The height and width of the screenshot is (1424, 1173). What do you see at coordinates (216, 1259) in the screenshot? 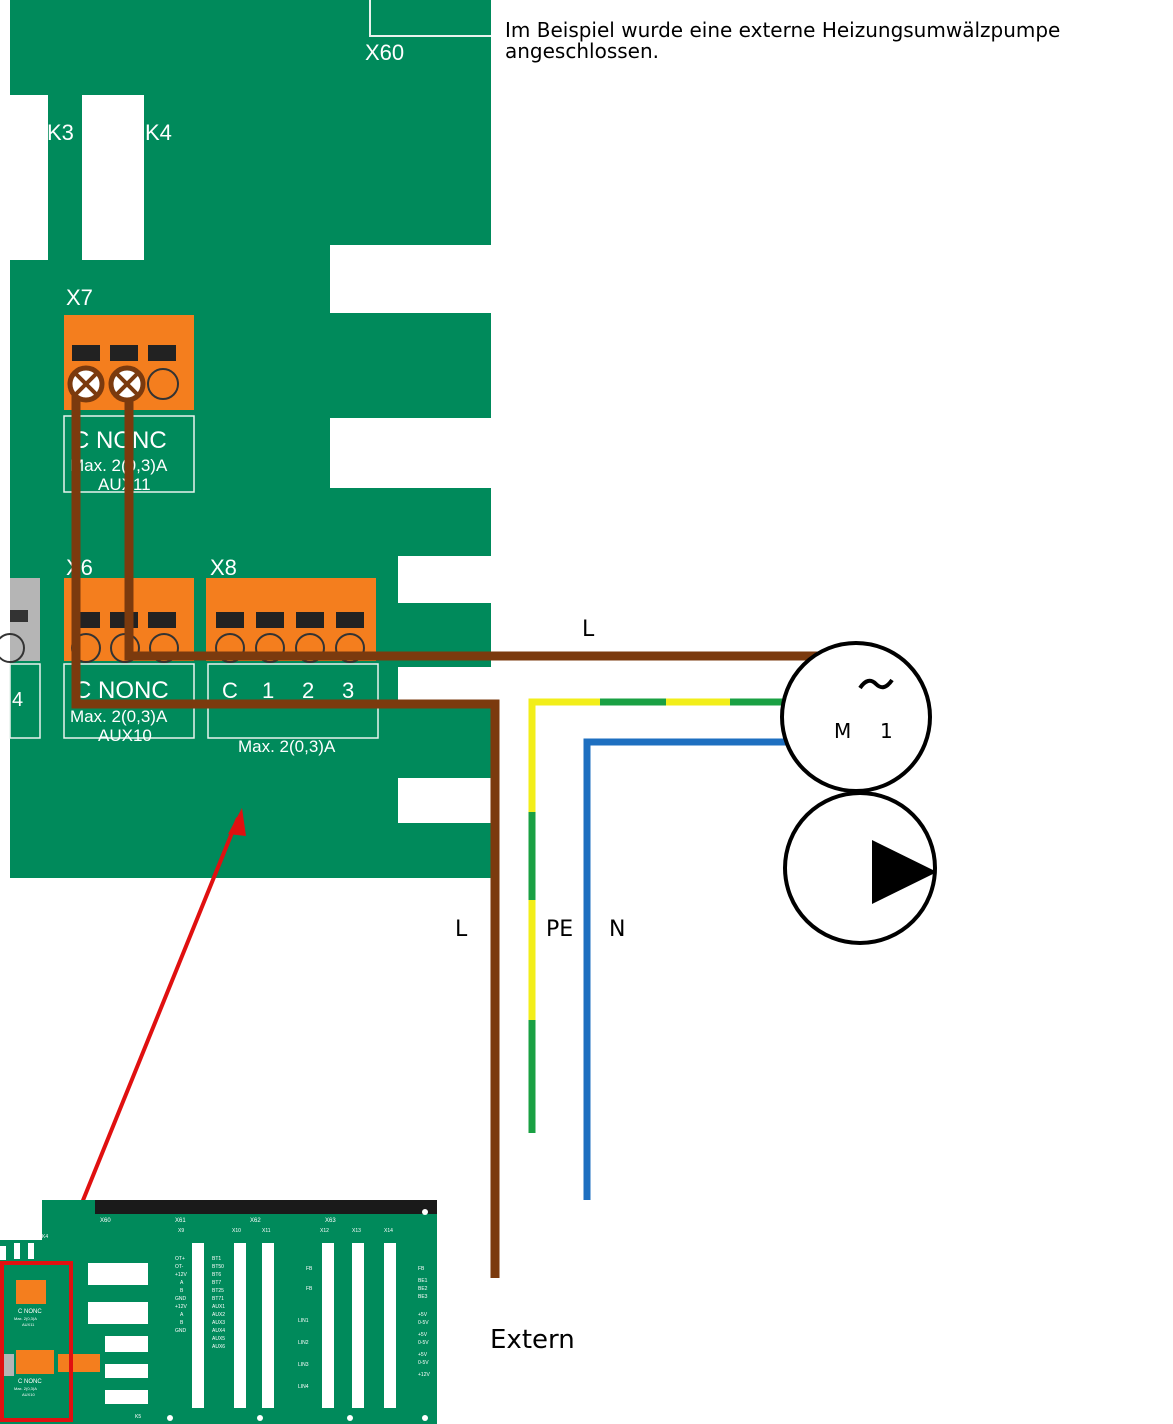
I see `overview-col2-label: BT1` at bounding box center [216, 1259].